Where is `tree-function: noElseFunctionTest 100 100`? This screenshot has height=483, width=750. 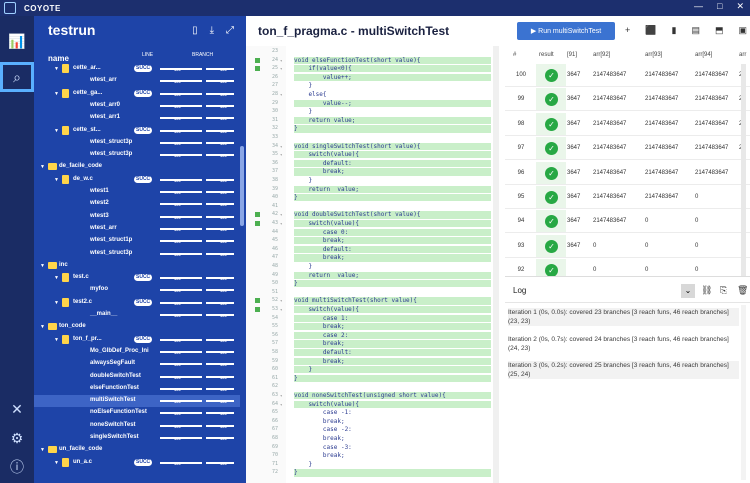 tree-function: noElseFunctionTest 100 100 is located at coordinates (137, 413).